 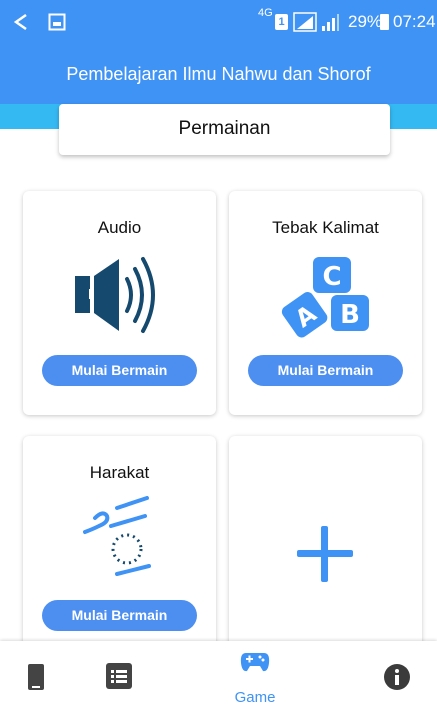 I want to click on game-card-audio: Audio Mulai Bermain, so click(x=119, y=303).